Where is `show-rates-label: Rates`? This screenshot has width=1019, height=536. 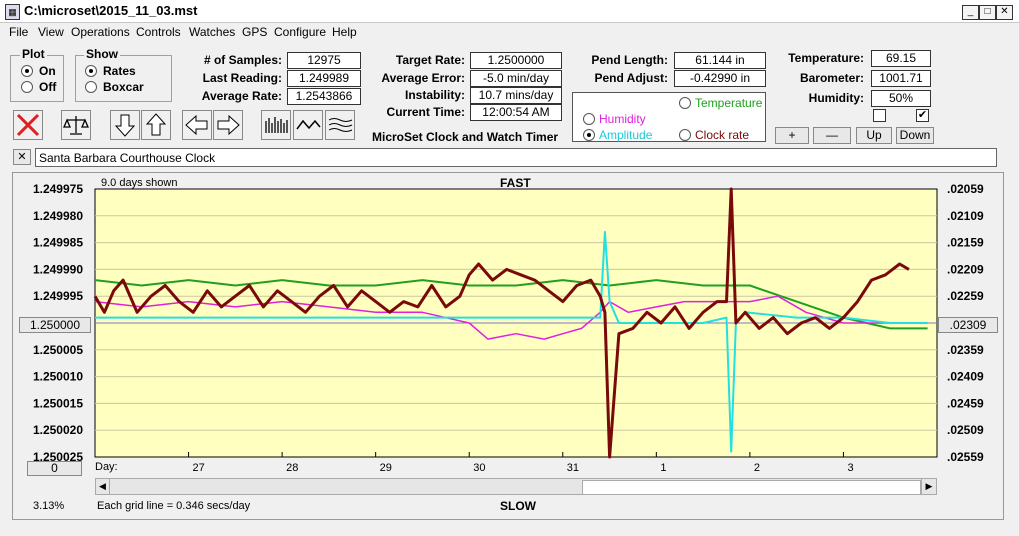 show-rates-label: Rates is located at coordinates (119, 71).